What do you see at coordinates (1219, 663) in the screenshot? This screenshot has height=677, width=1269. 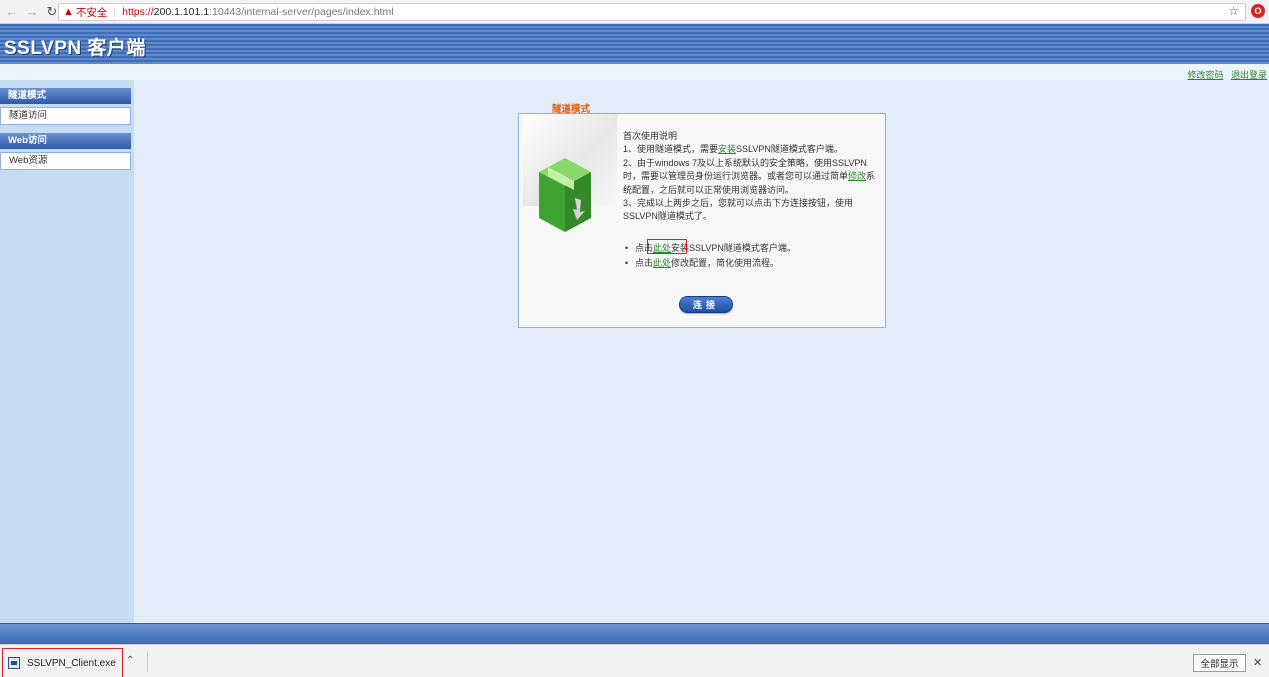 I see `show-all-button: 全部显示` at bounding box center [1219, 663].